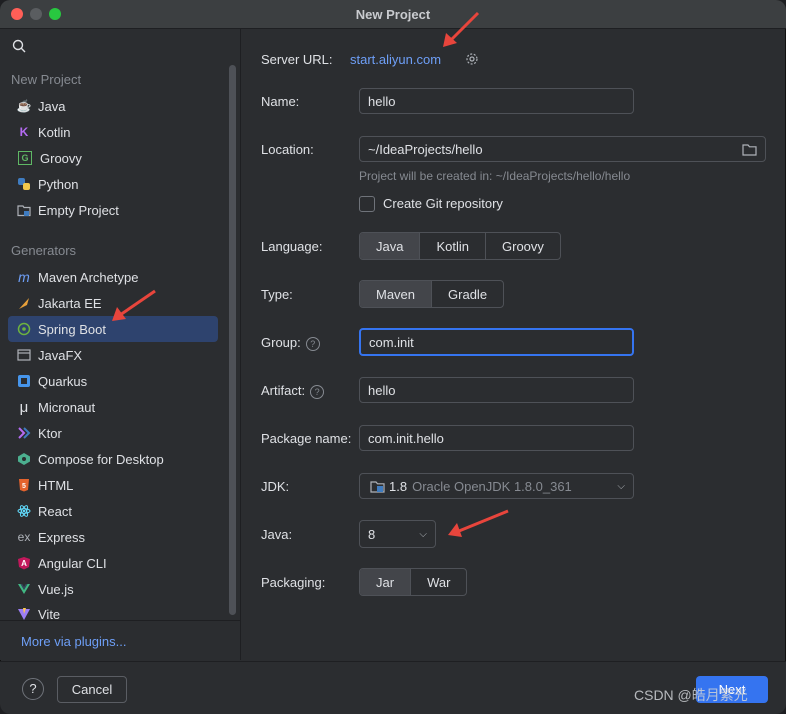  What do you see at coordinates (24, 433) in the screenshot?
I see `ktor-icon` at bounding box center [24, 433].